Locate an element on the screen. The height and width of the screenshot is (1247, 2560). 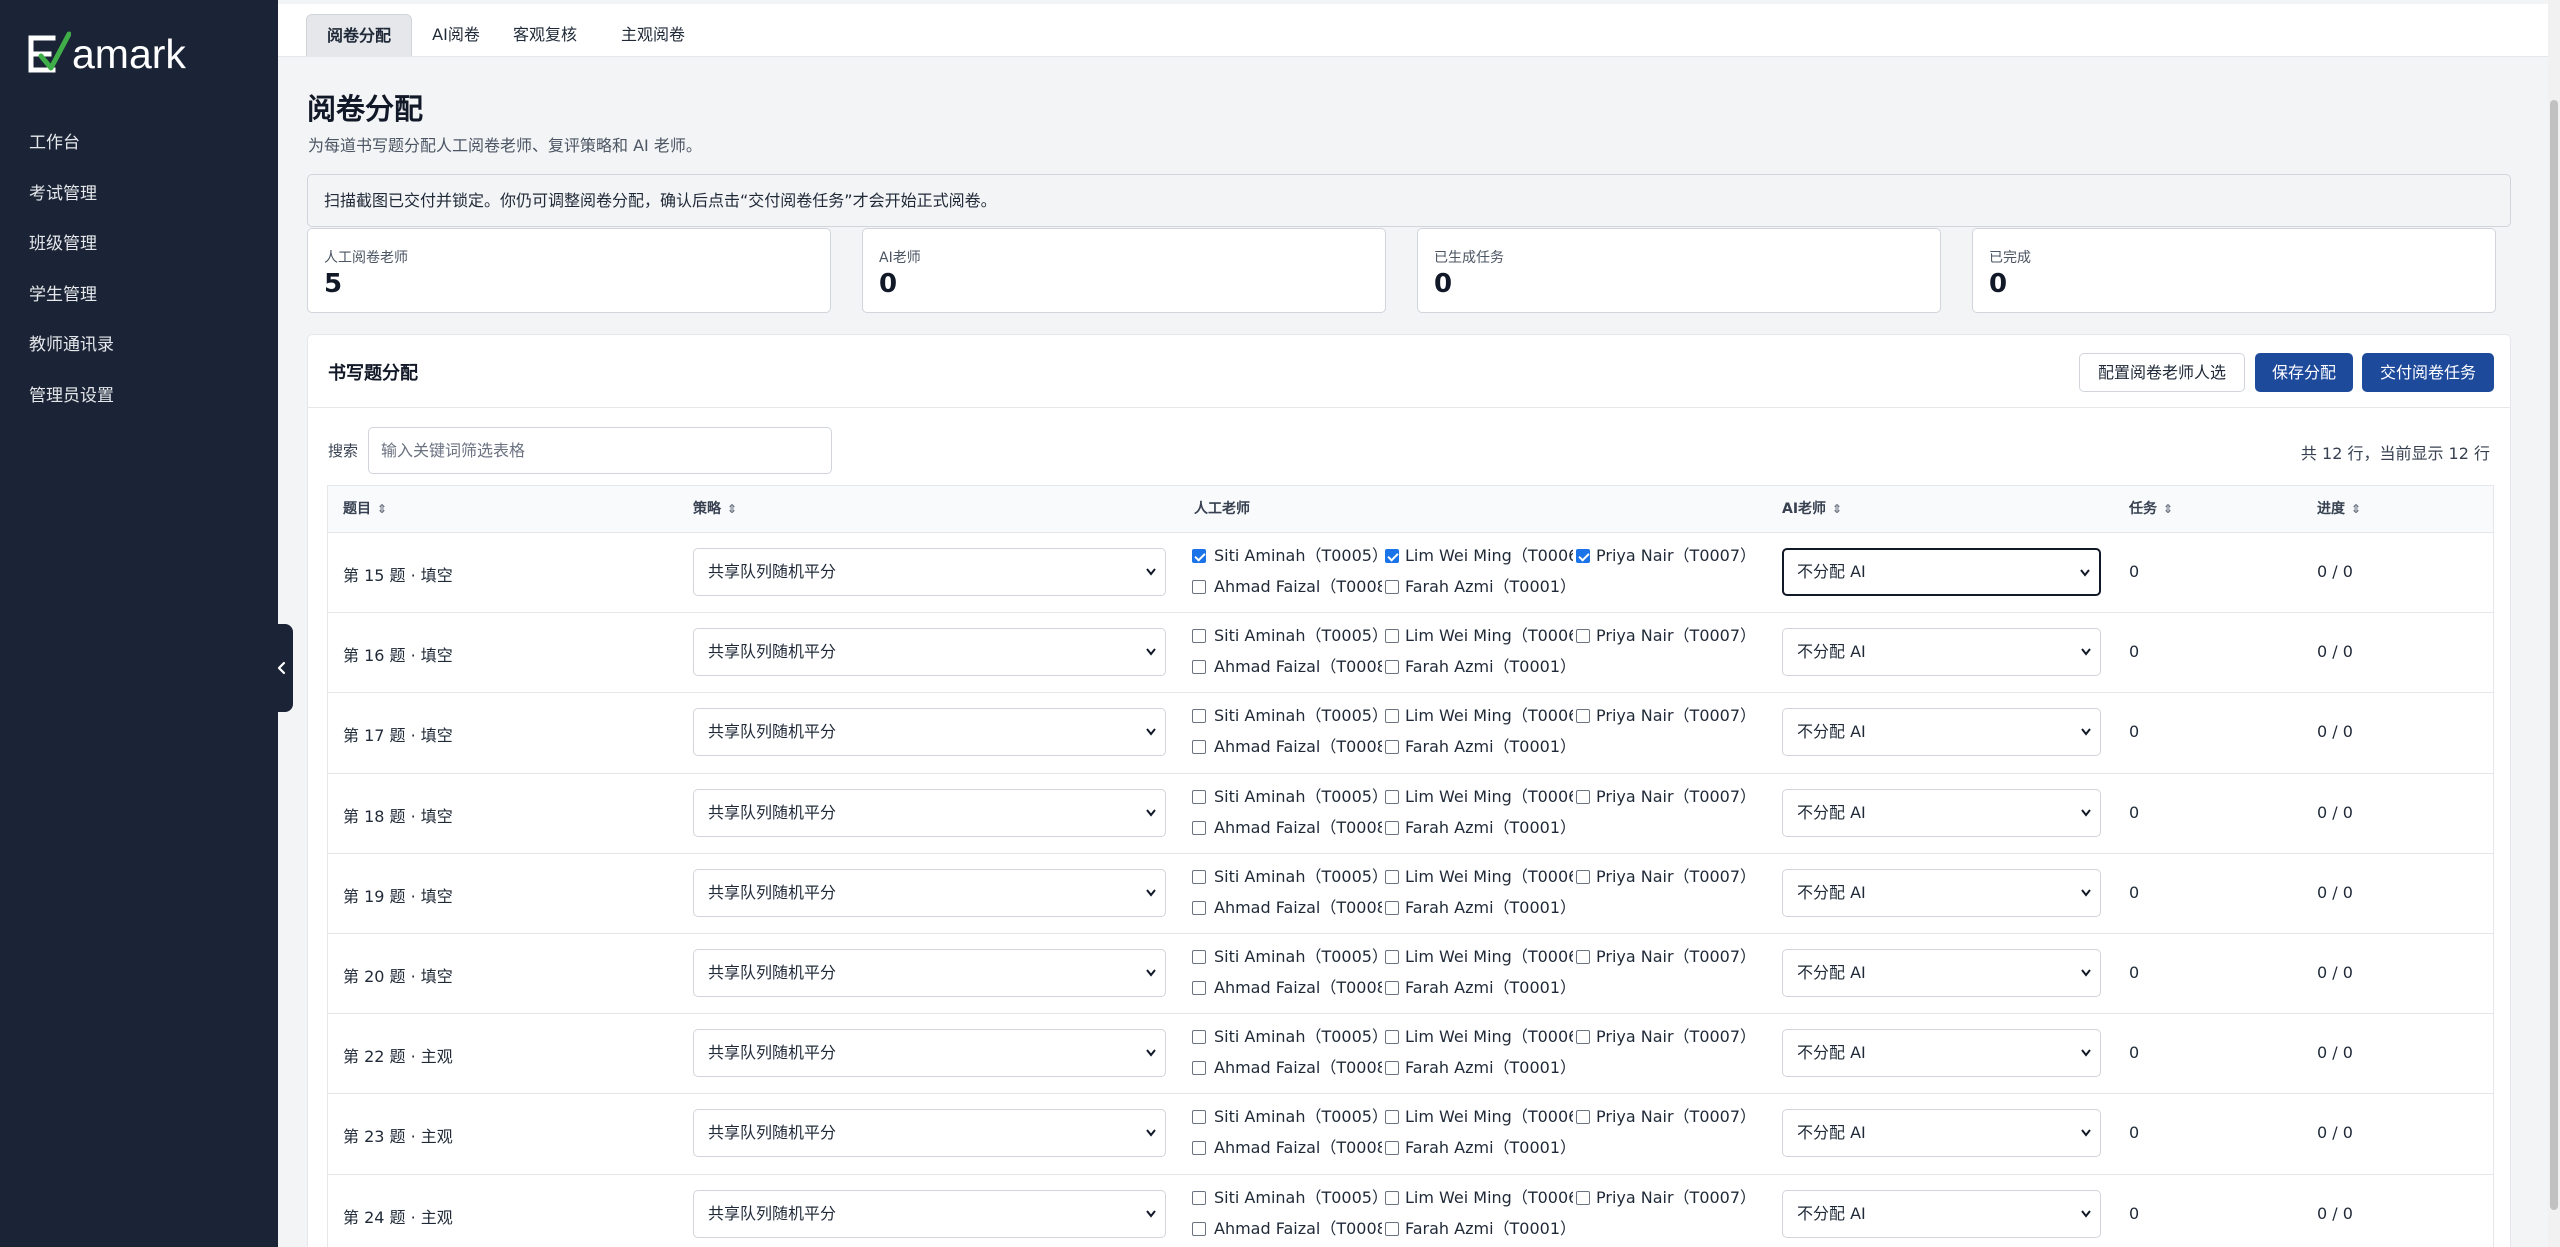
teacher-option-label: Ahmad Faizal（T0008） is located at coordinates (1298, 747).